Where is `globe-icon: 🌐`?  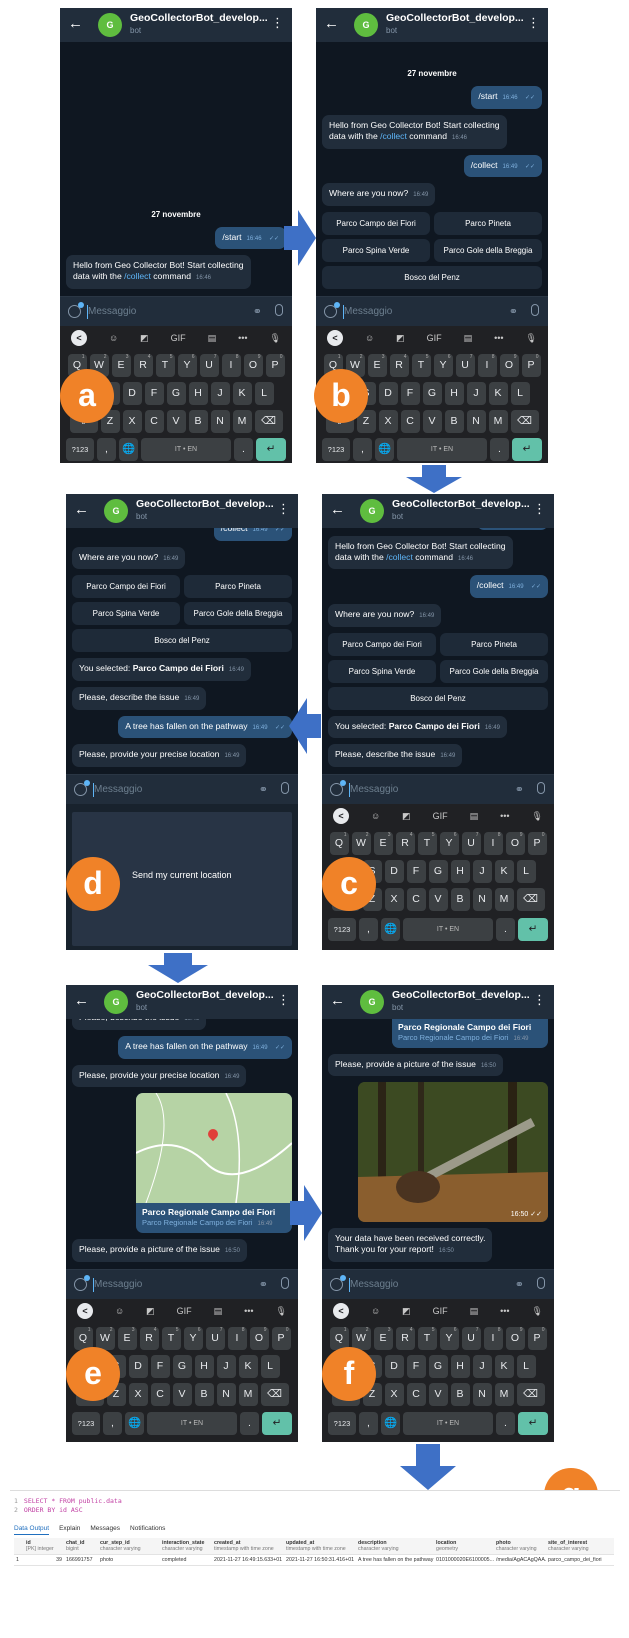
globe-icon: 🌐 is located at coordinates (384, 449).